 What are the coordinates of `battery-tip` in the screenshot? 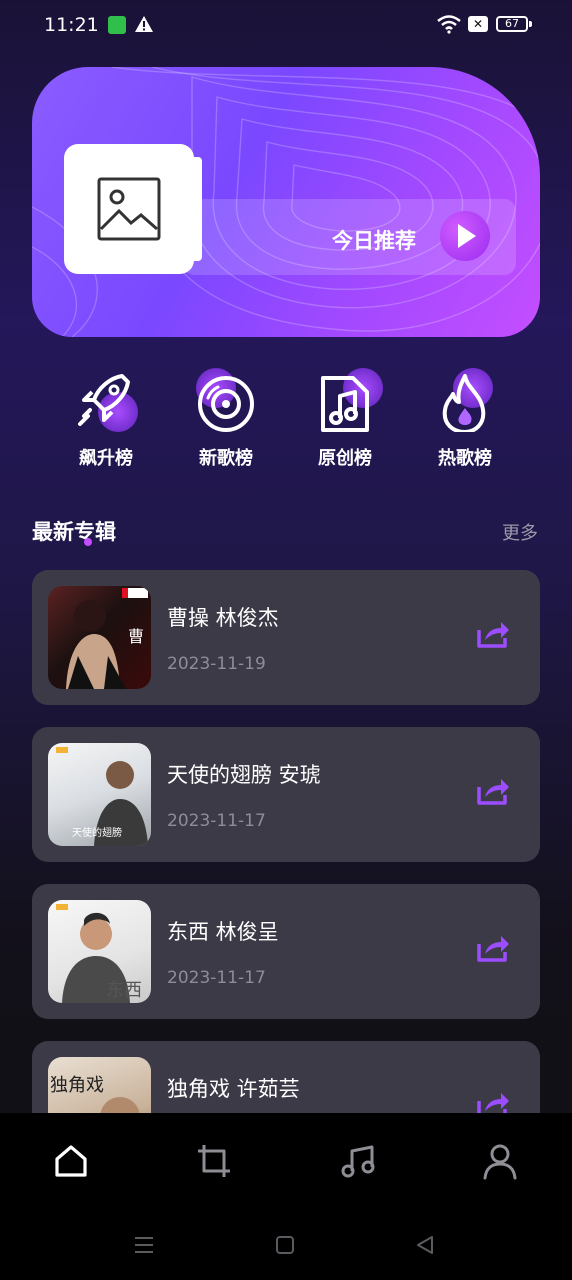 It's located at (530, 24).